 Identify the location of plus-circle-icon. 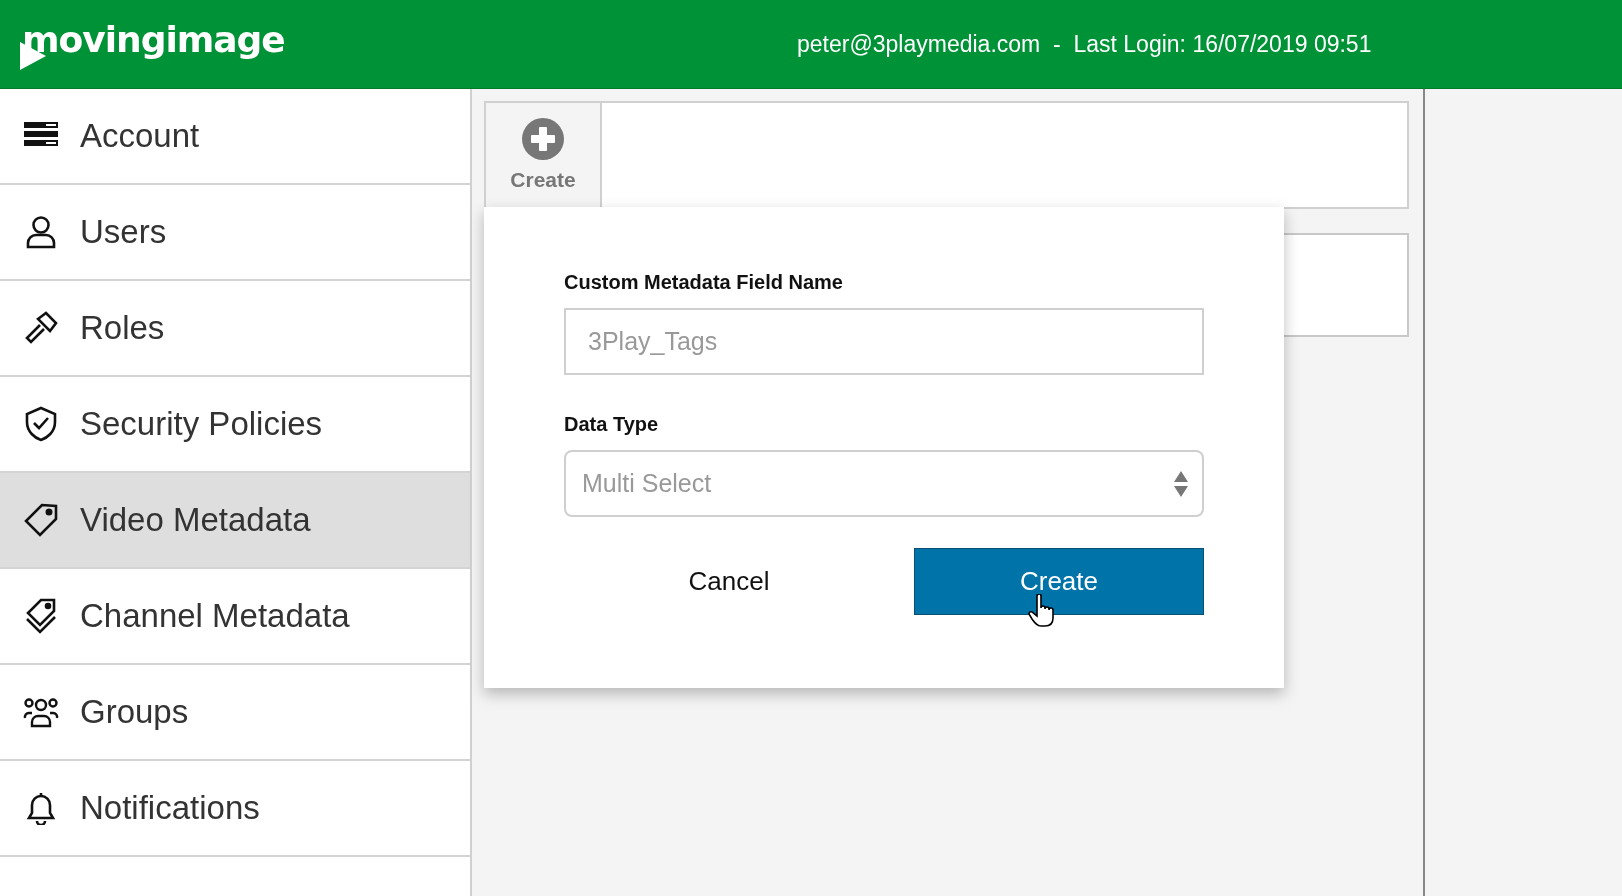
(543, 139).